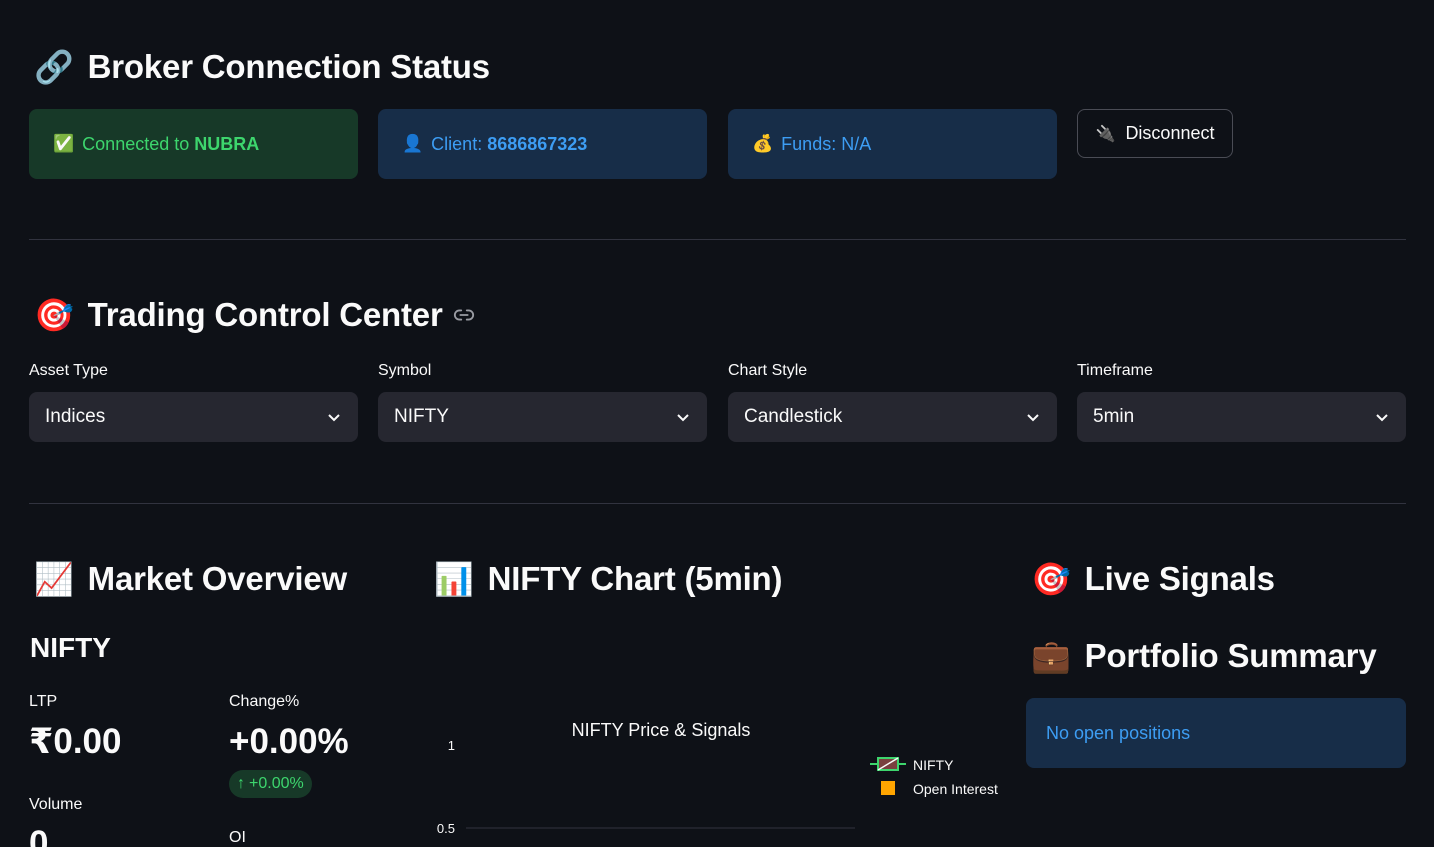 This screenshot has height=847, width=1434. Describe the element at coordinates (537, 143) in the screenshot. I see `client-id: 8686867323` at that location.